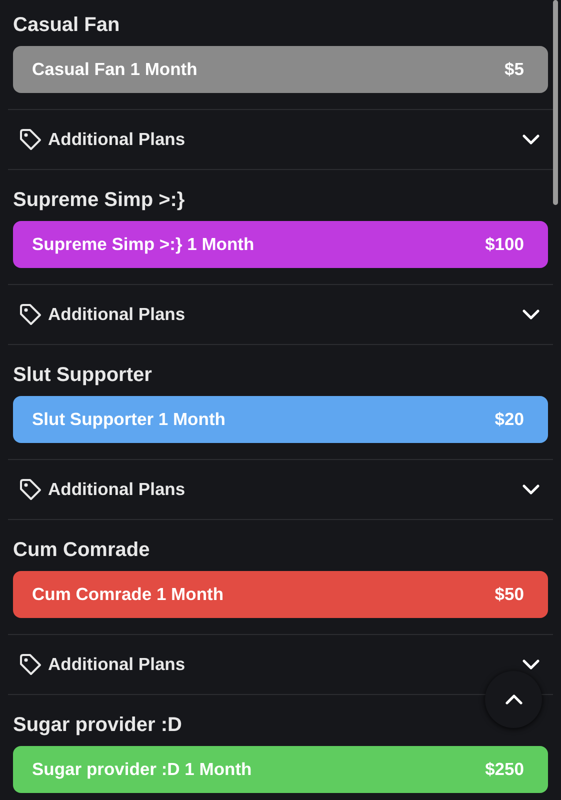  I want to click on tier-title: Sugar provider :D, so click(98, 725).